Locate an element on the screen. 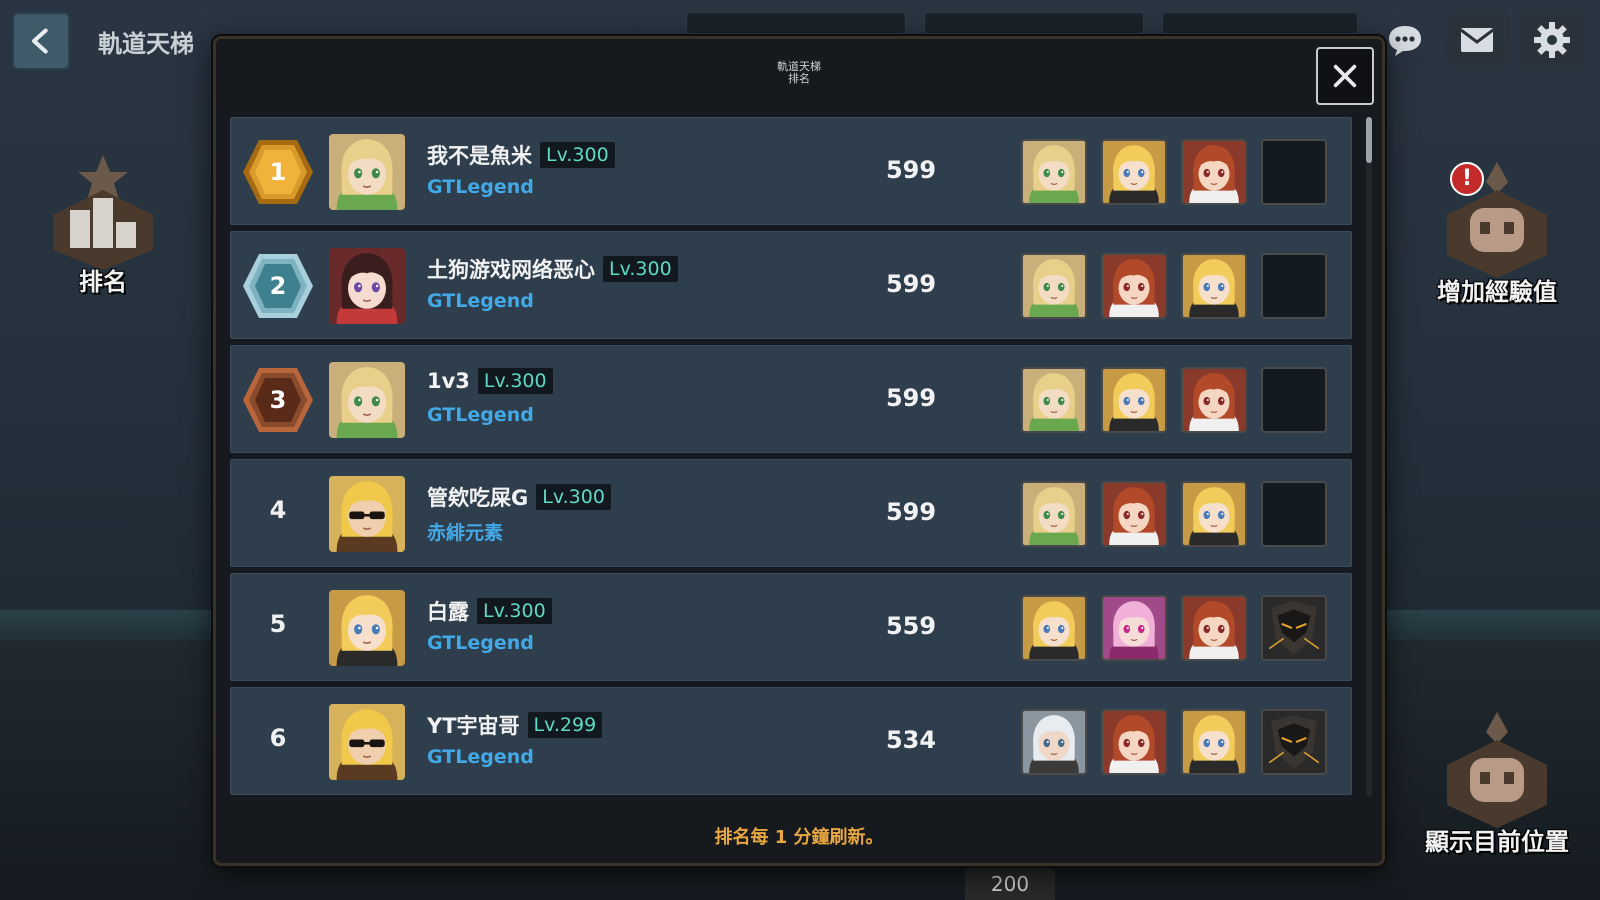  player-name: 1v3 is located at coordinates (448, 381).